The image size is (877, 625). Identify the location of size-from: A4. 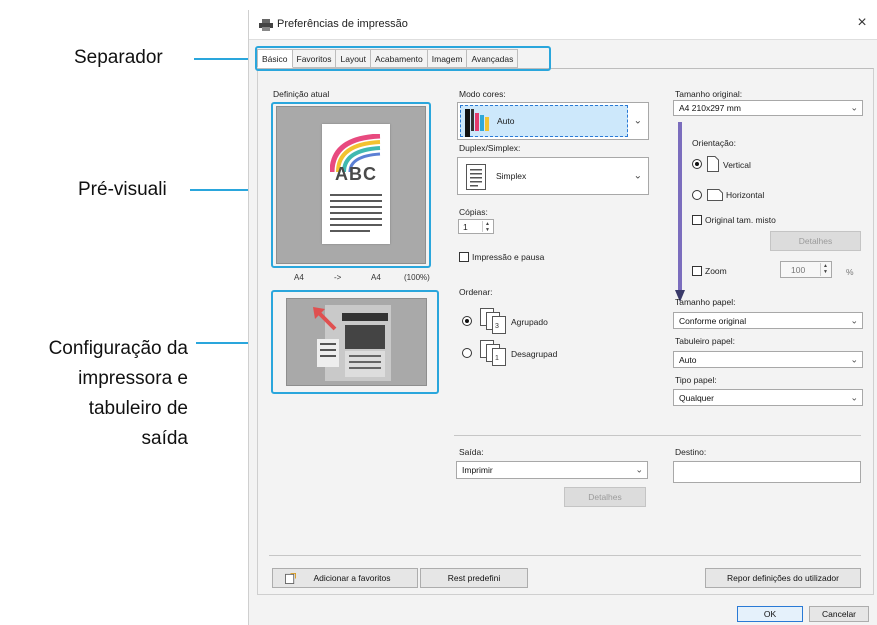
(299, 277).